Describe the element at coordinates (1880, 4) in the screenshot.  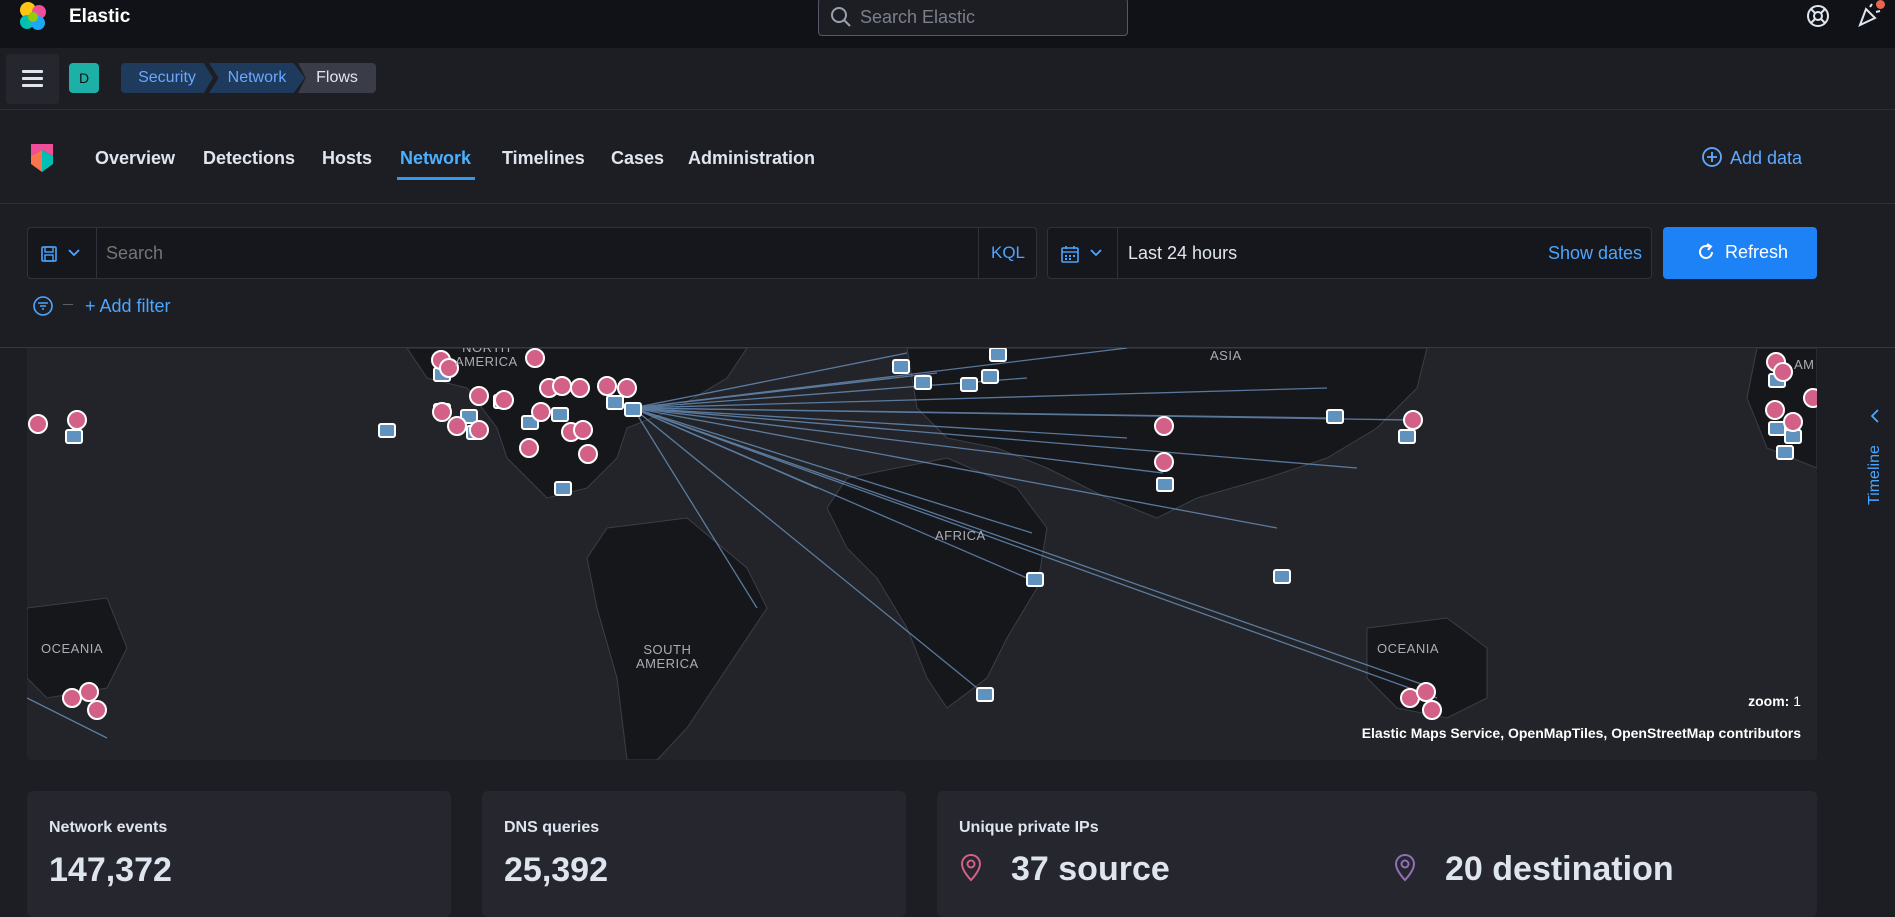
I see `newsfeed-badge` at that location.